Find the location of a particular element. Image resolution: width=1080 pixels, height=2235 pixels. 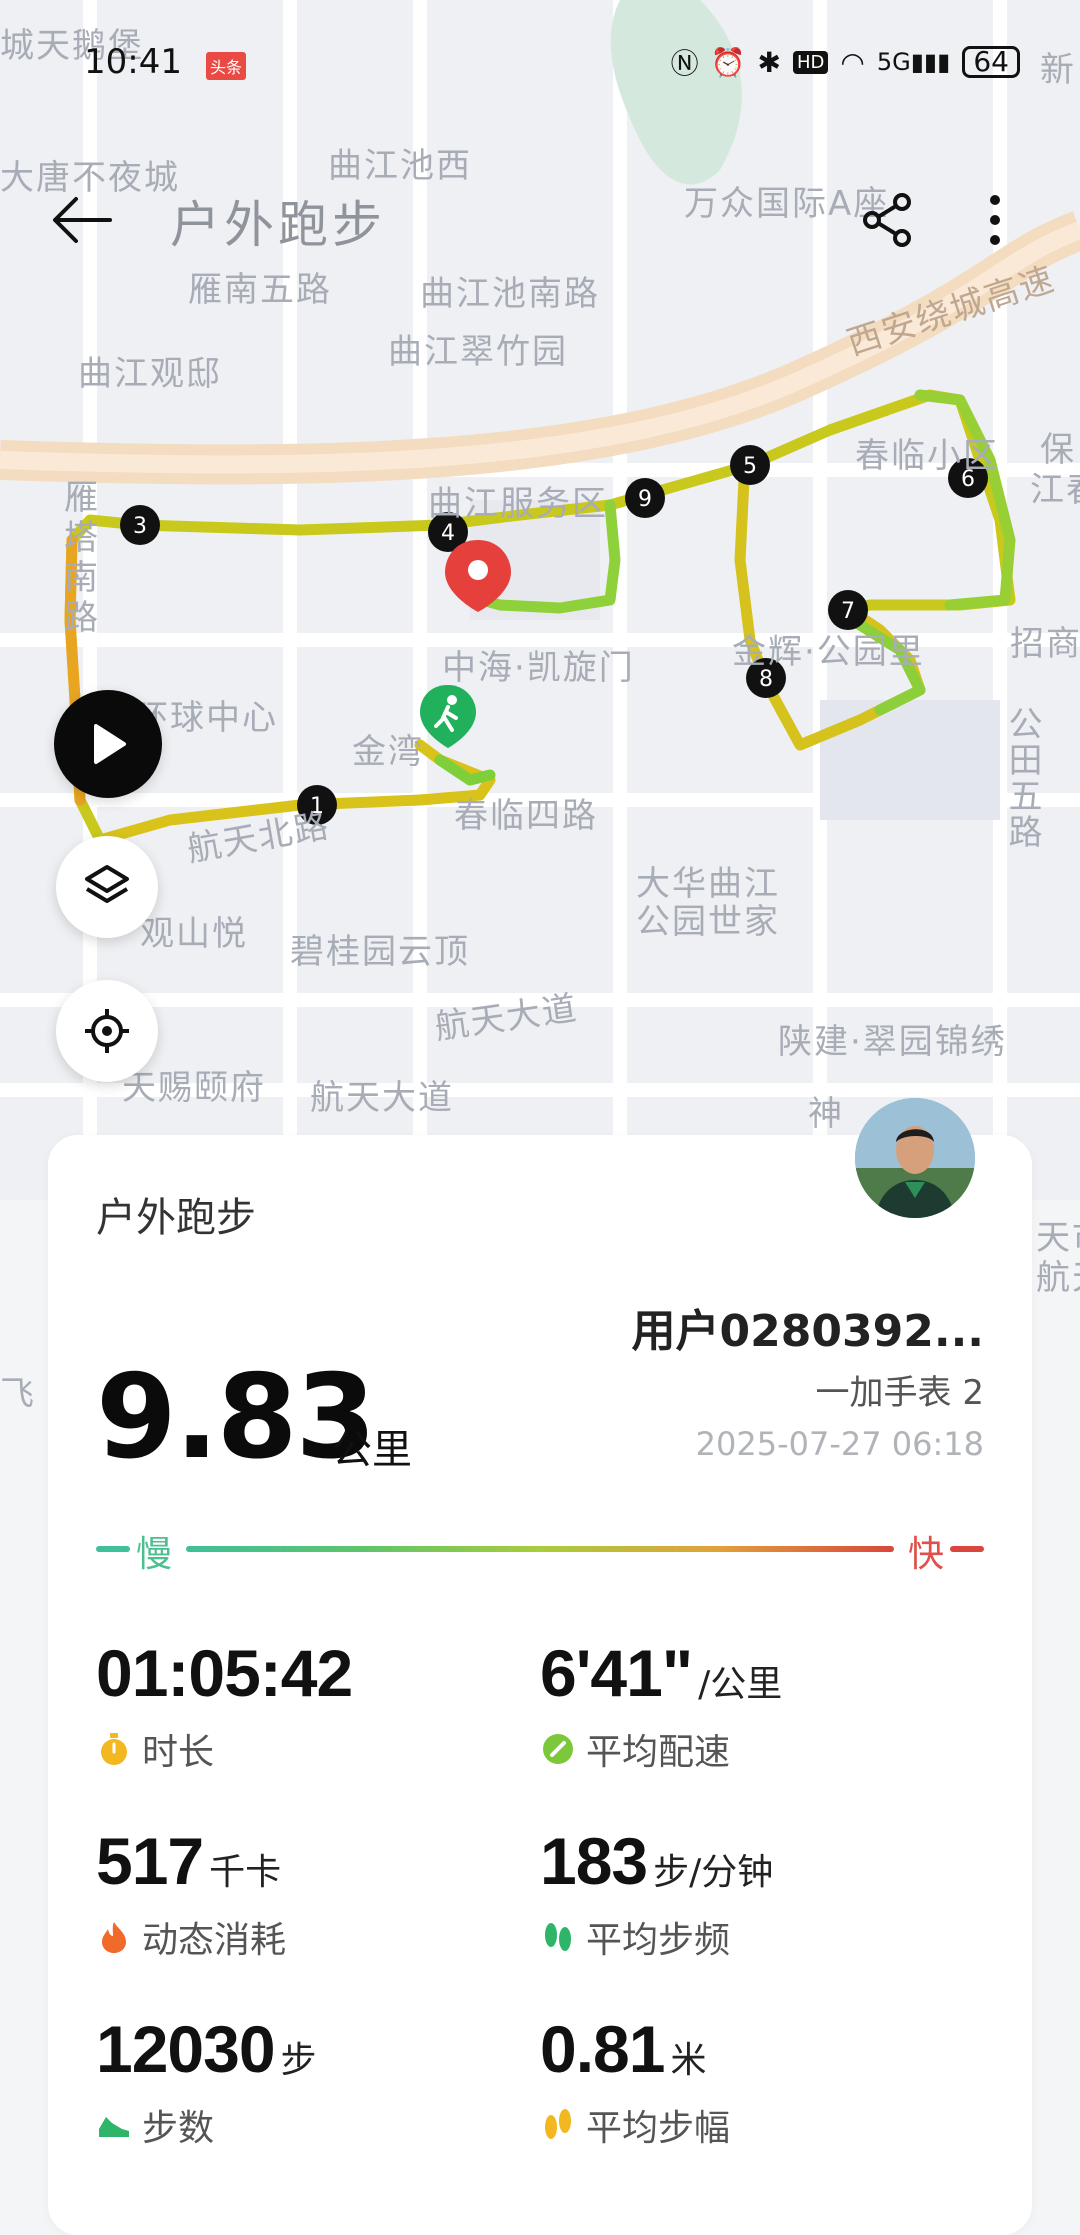

hd-icon: HD is located at coordinates (811, 62).